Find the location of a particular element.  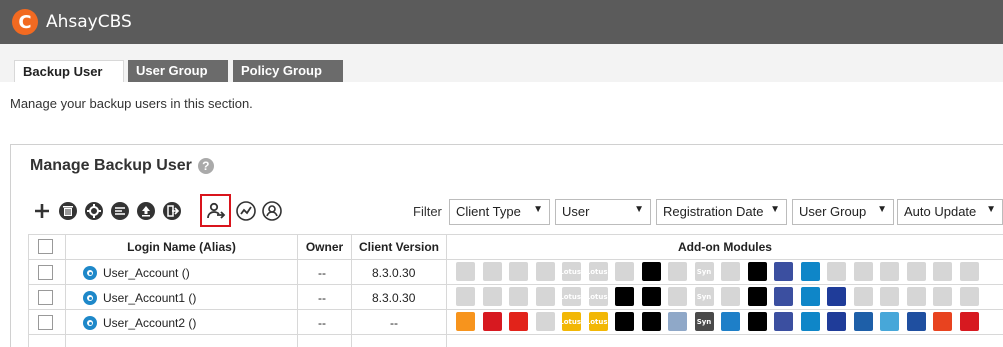

col-divider is located at coordinates (28, 290).